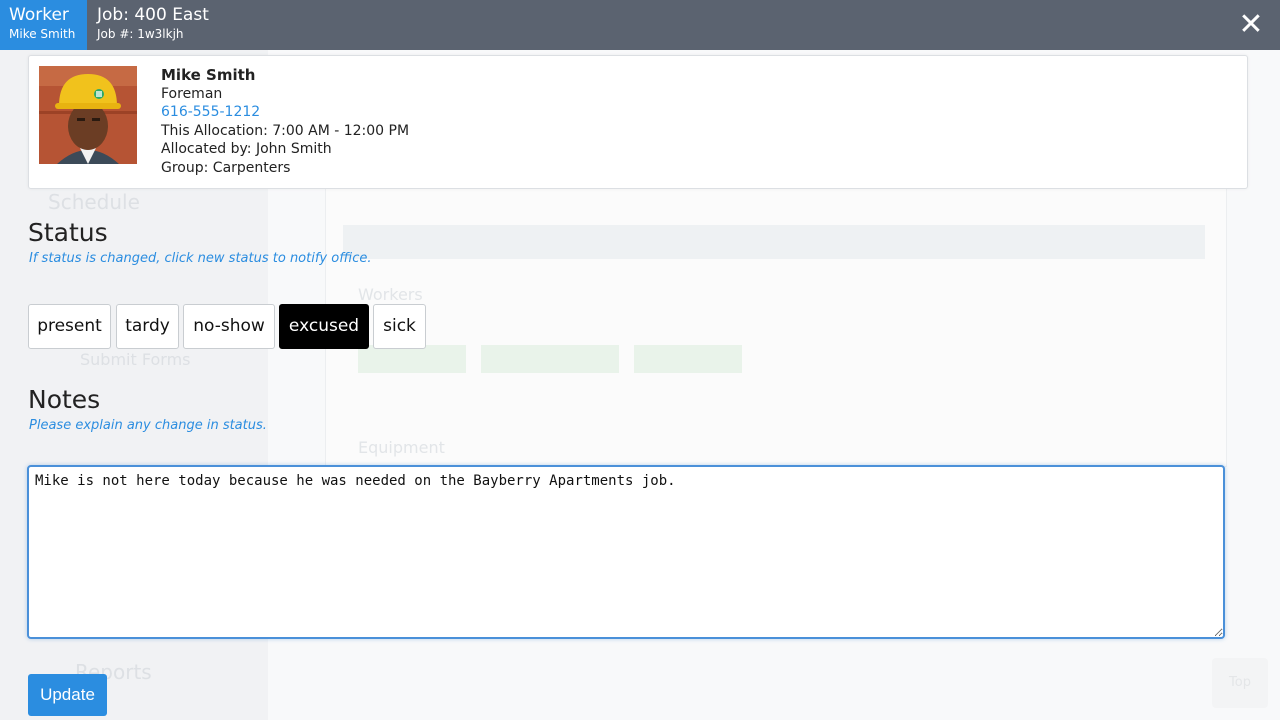 The width and height of the screenshot is (1280, 720). I want to click on status-title: Status, so click(68, 232).